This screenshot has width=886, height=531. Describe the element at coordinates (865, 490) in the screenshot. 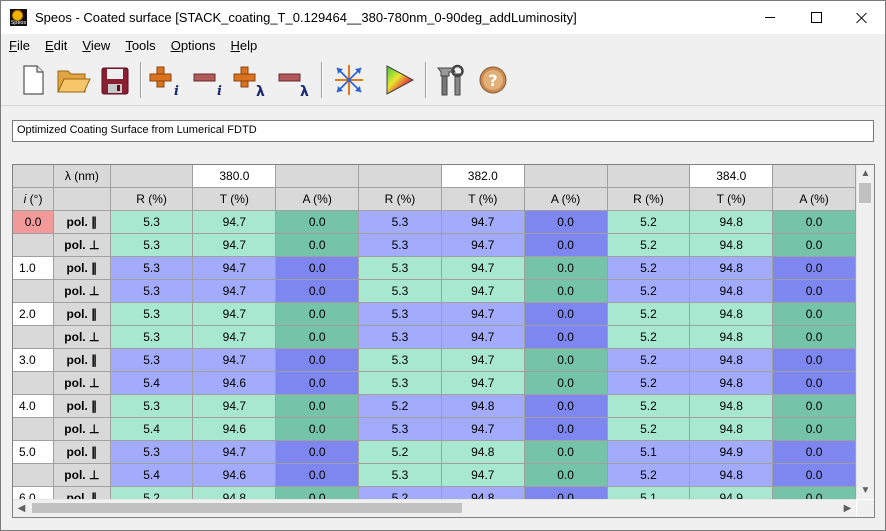

I see `scroll-down-icon: ▼` at that location.